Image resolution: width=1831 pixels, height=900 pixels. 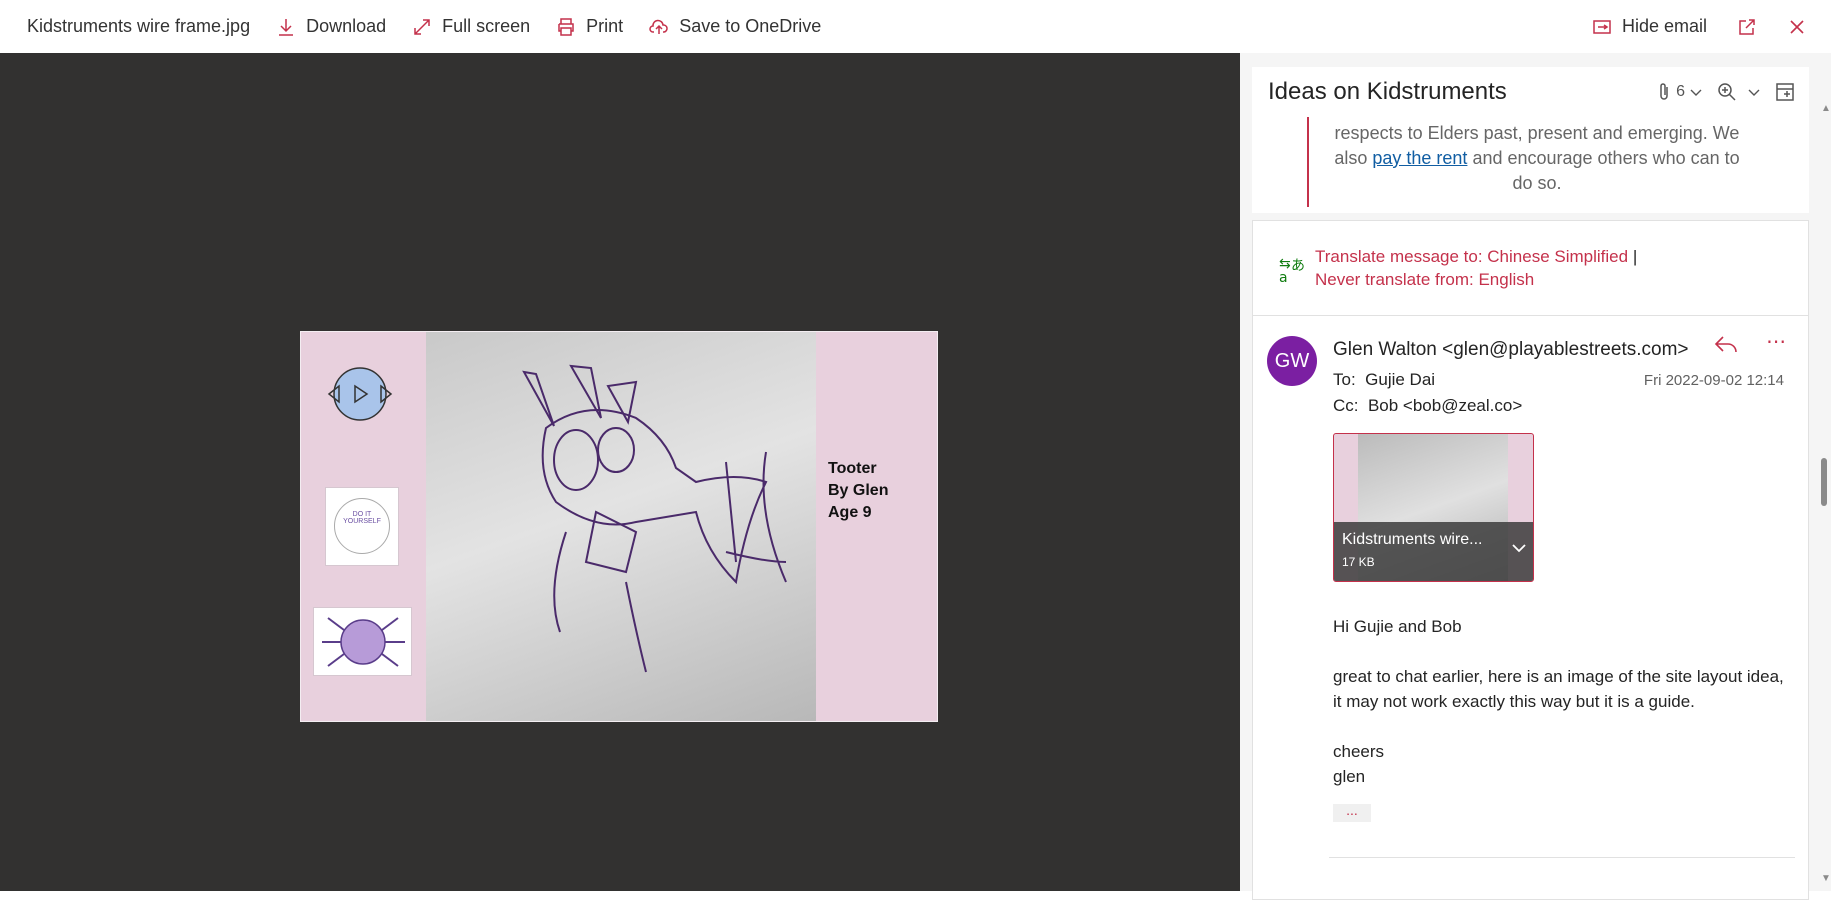 I want to click on scrollbar-thumb, so click(x=1824, y=482).